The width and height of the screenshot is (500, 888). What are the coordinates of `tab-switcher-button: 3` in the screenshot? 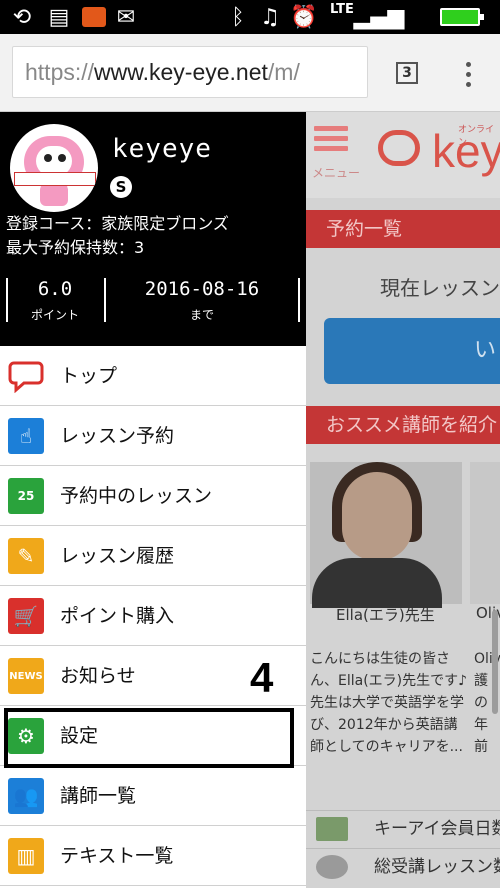 It's located at (407, 73).